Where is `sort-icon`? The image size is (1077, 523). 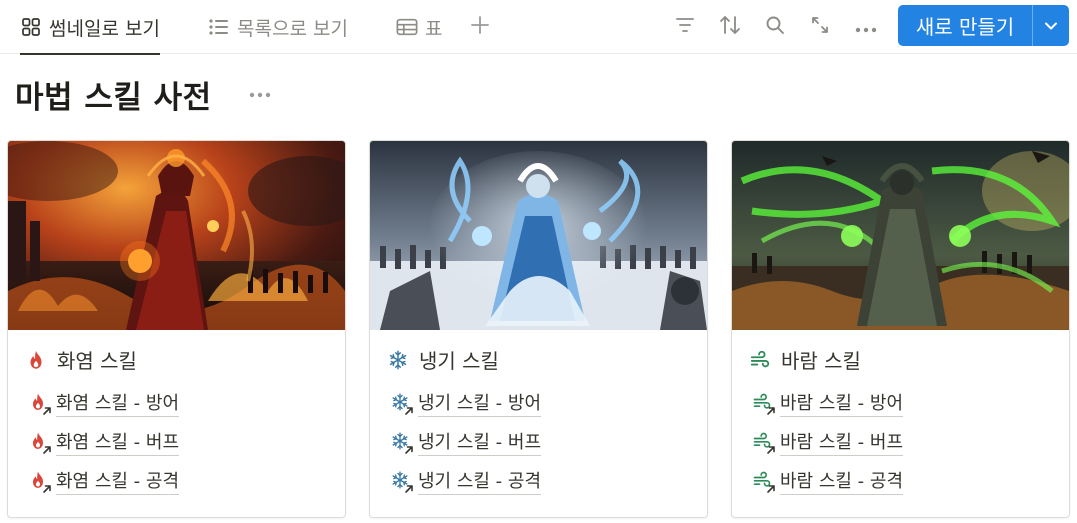
sort-icon is located at coordinates (730, 27).